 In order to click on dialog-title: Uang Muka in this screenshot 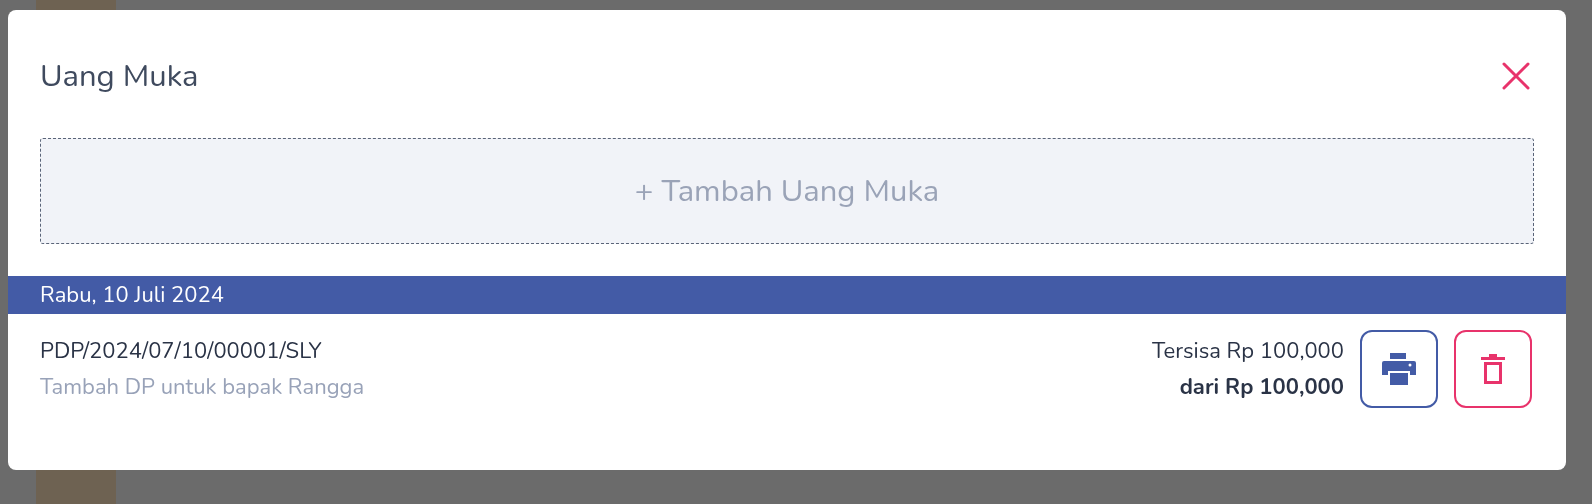, I will do `click(119, 76)`.